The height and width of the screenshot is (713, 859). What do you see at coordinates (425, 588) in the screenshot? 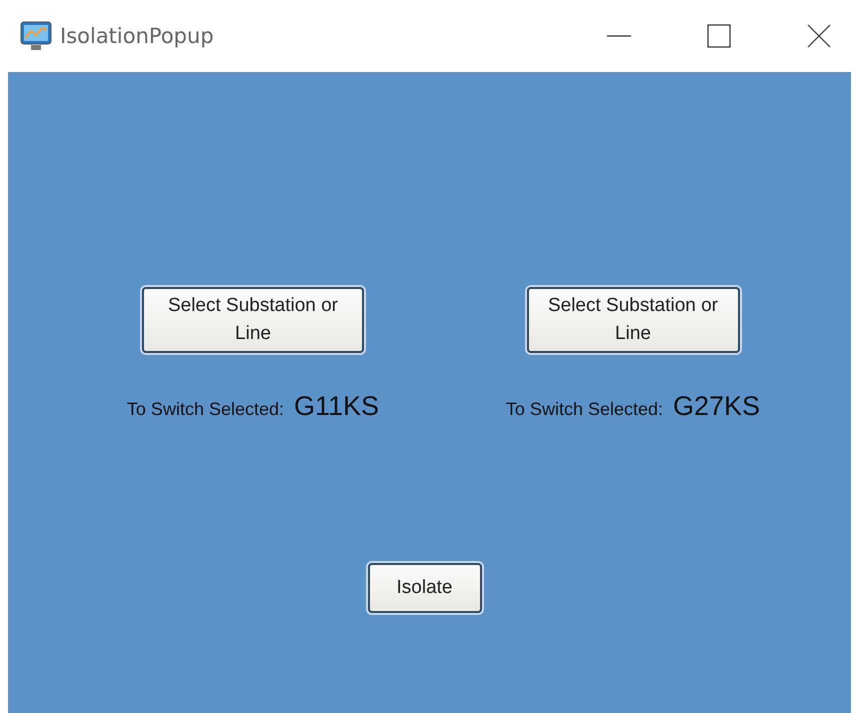
I see `isolate-button: Isolate` at bounding box center [425, 588].